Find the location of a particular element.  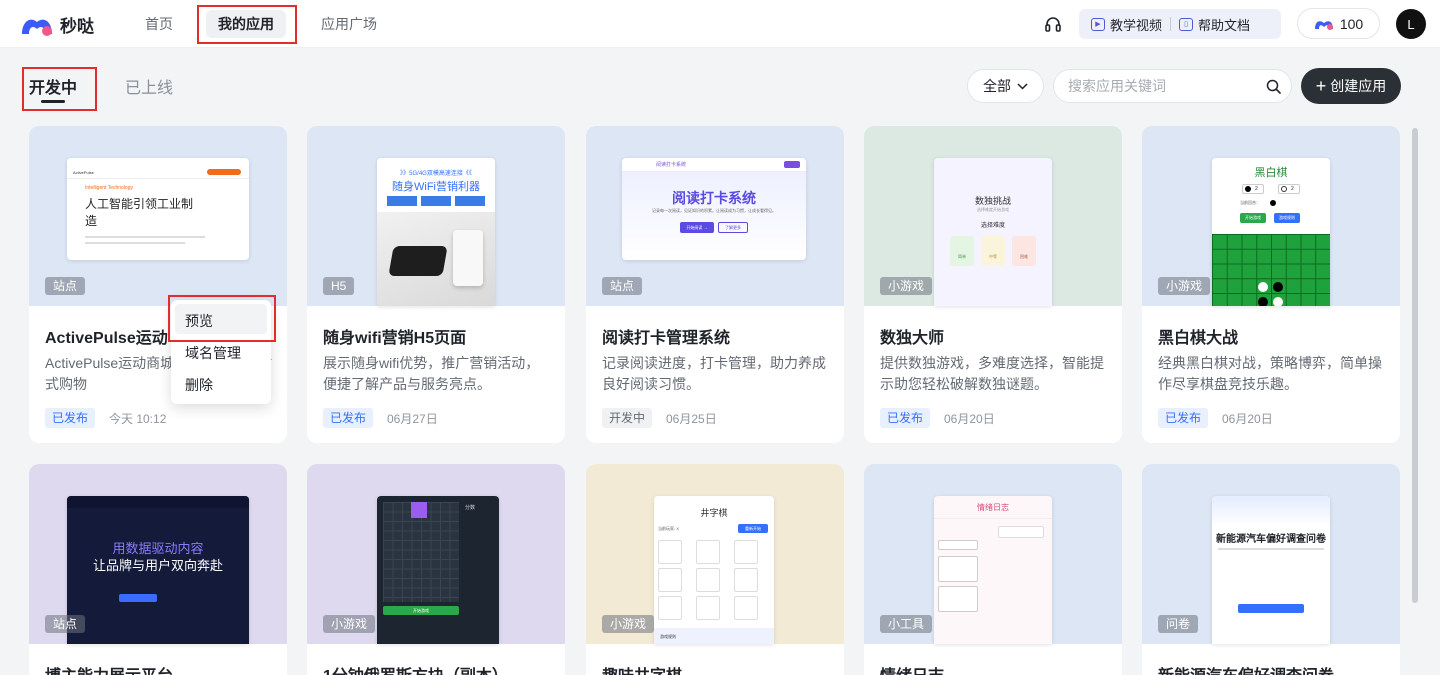

app-card: 井字棋 当前玩家: X 重新开始 游戏规则 小游戏 趣味井字棋 is located at coordinates (715, 569).